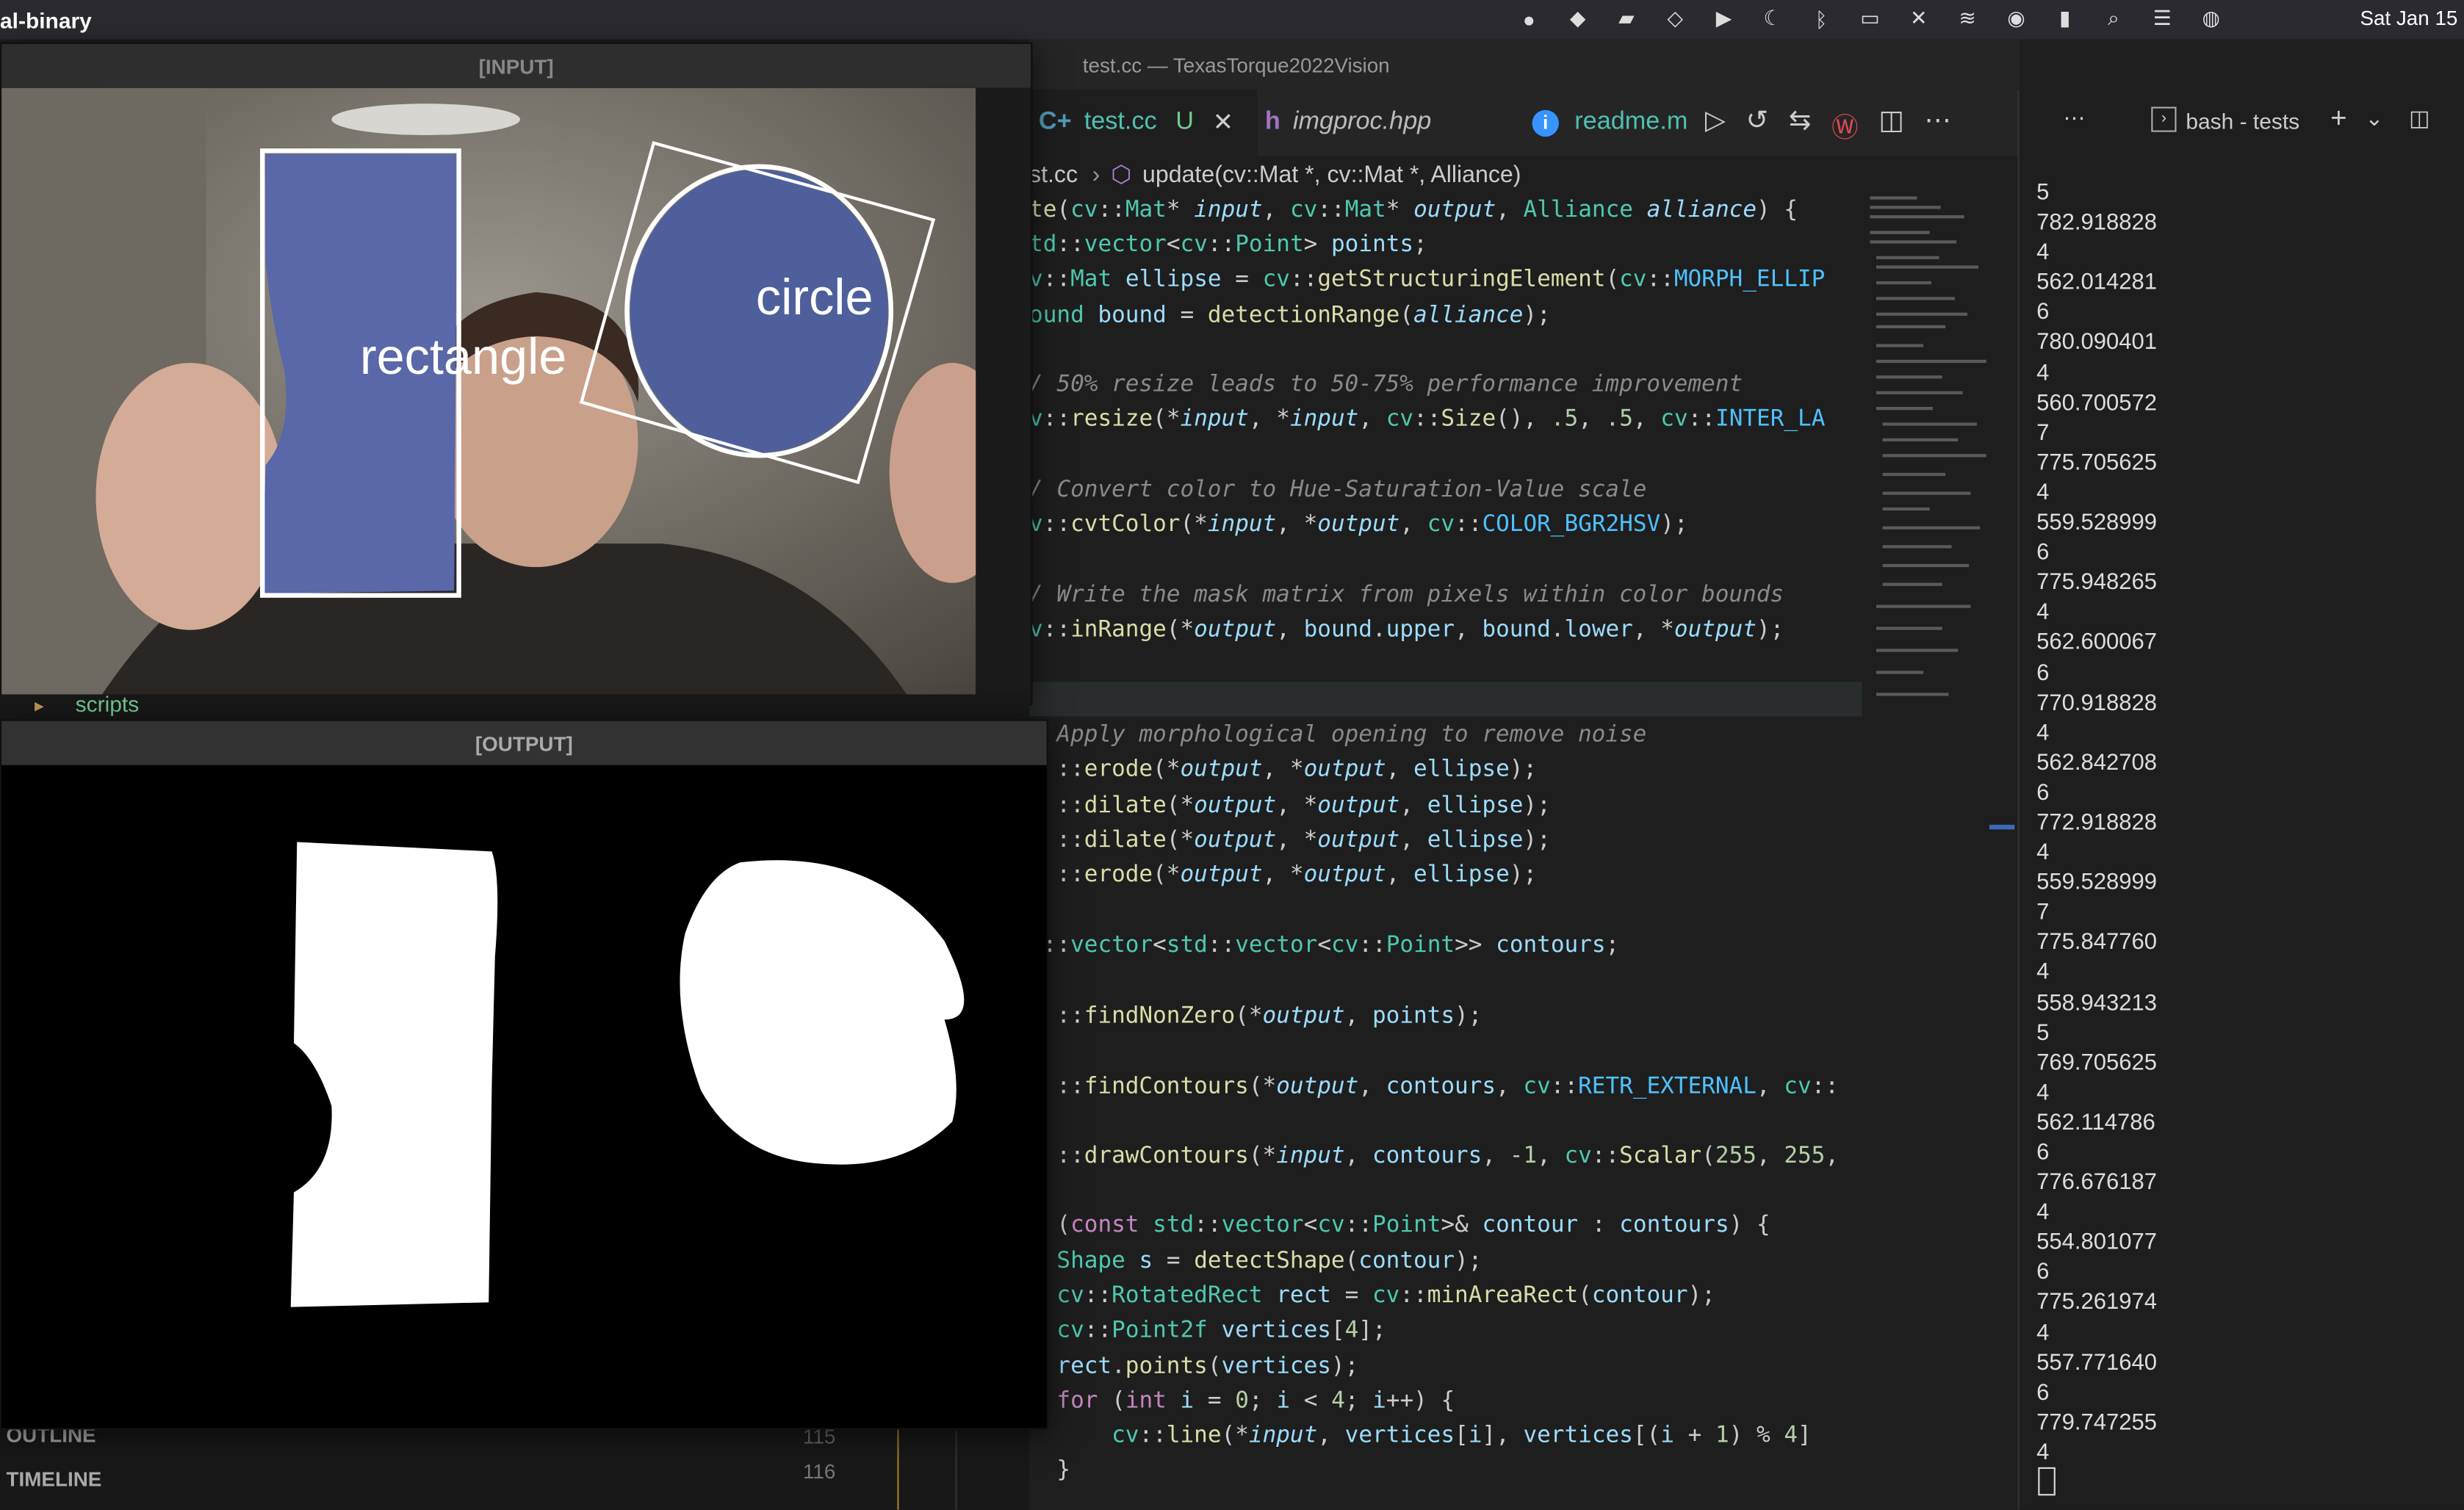  What do you see at coordinates (2047, 1482) in the screenshot?
I see `terminal-cursor` at bounding box center [2047, 1482].